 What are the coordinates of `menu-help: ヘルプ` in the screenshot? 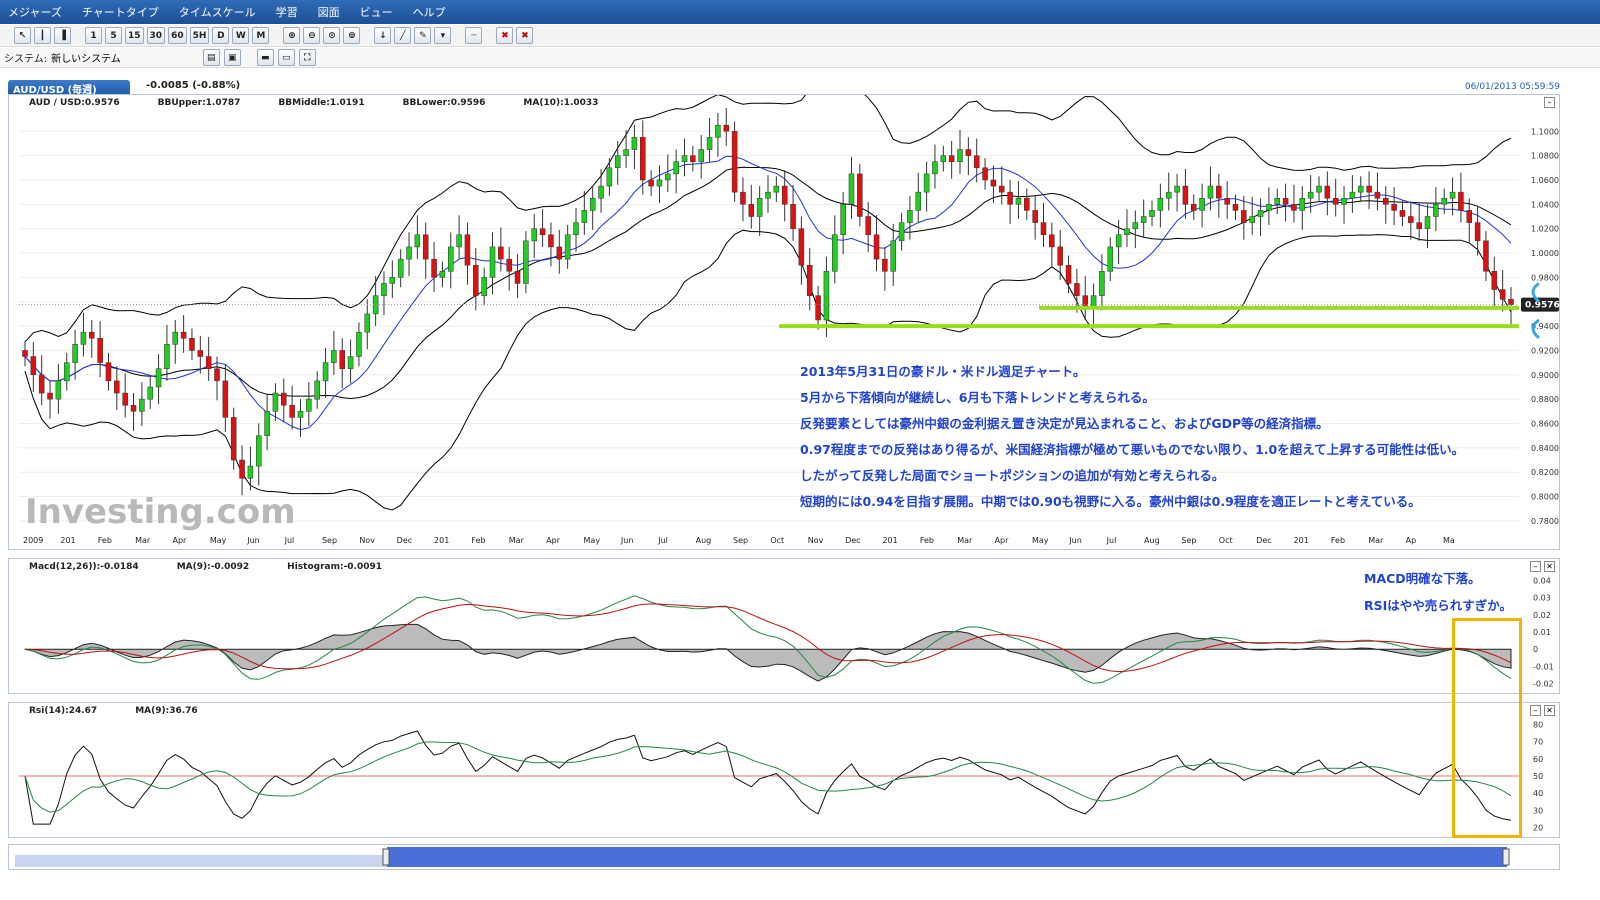 It's located at (429, 12).